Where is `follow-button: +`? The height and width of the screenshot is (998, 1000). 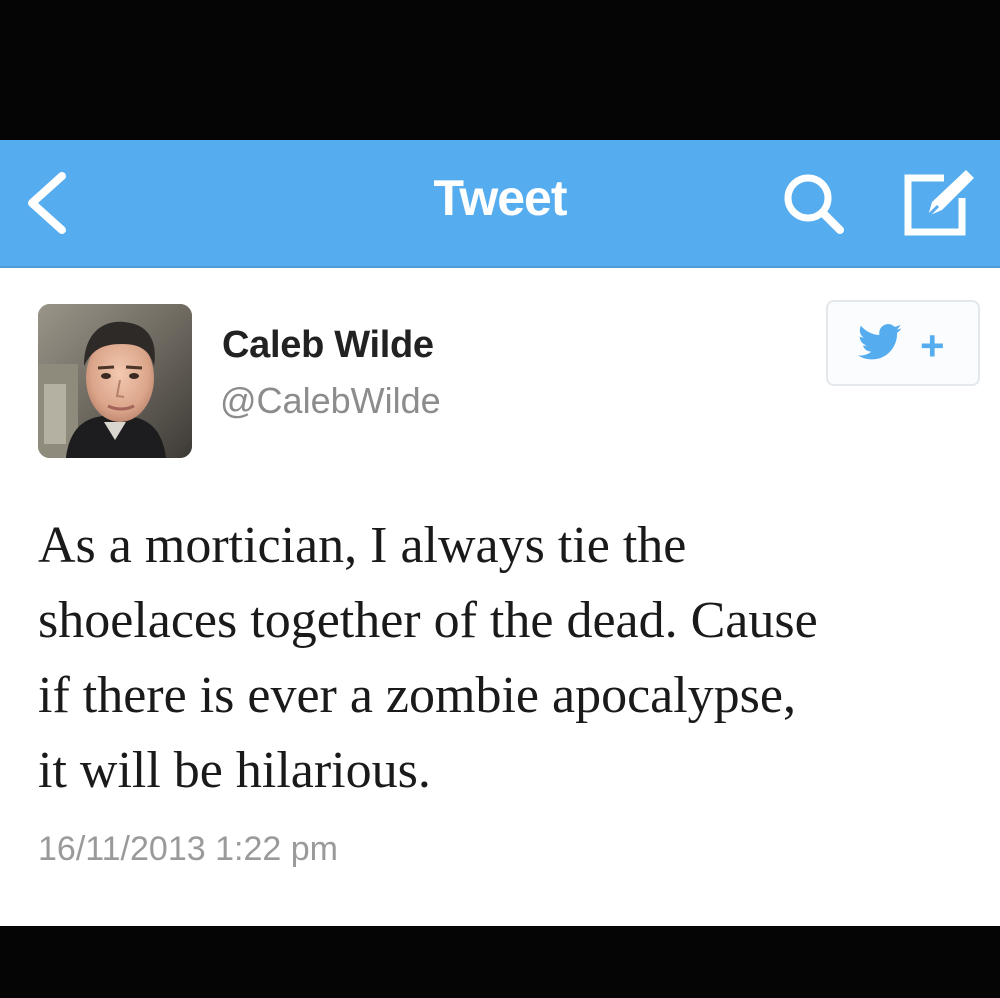
follow-button: + is located at coordinates (903, 343).